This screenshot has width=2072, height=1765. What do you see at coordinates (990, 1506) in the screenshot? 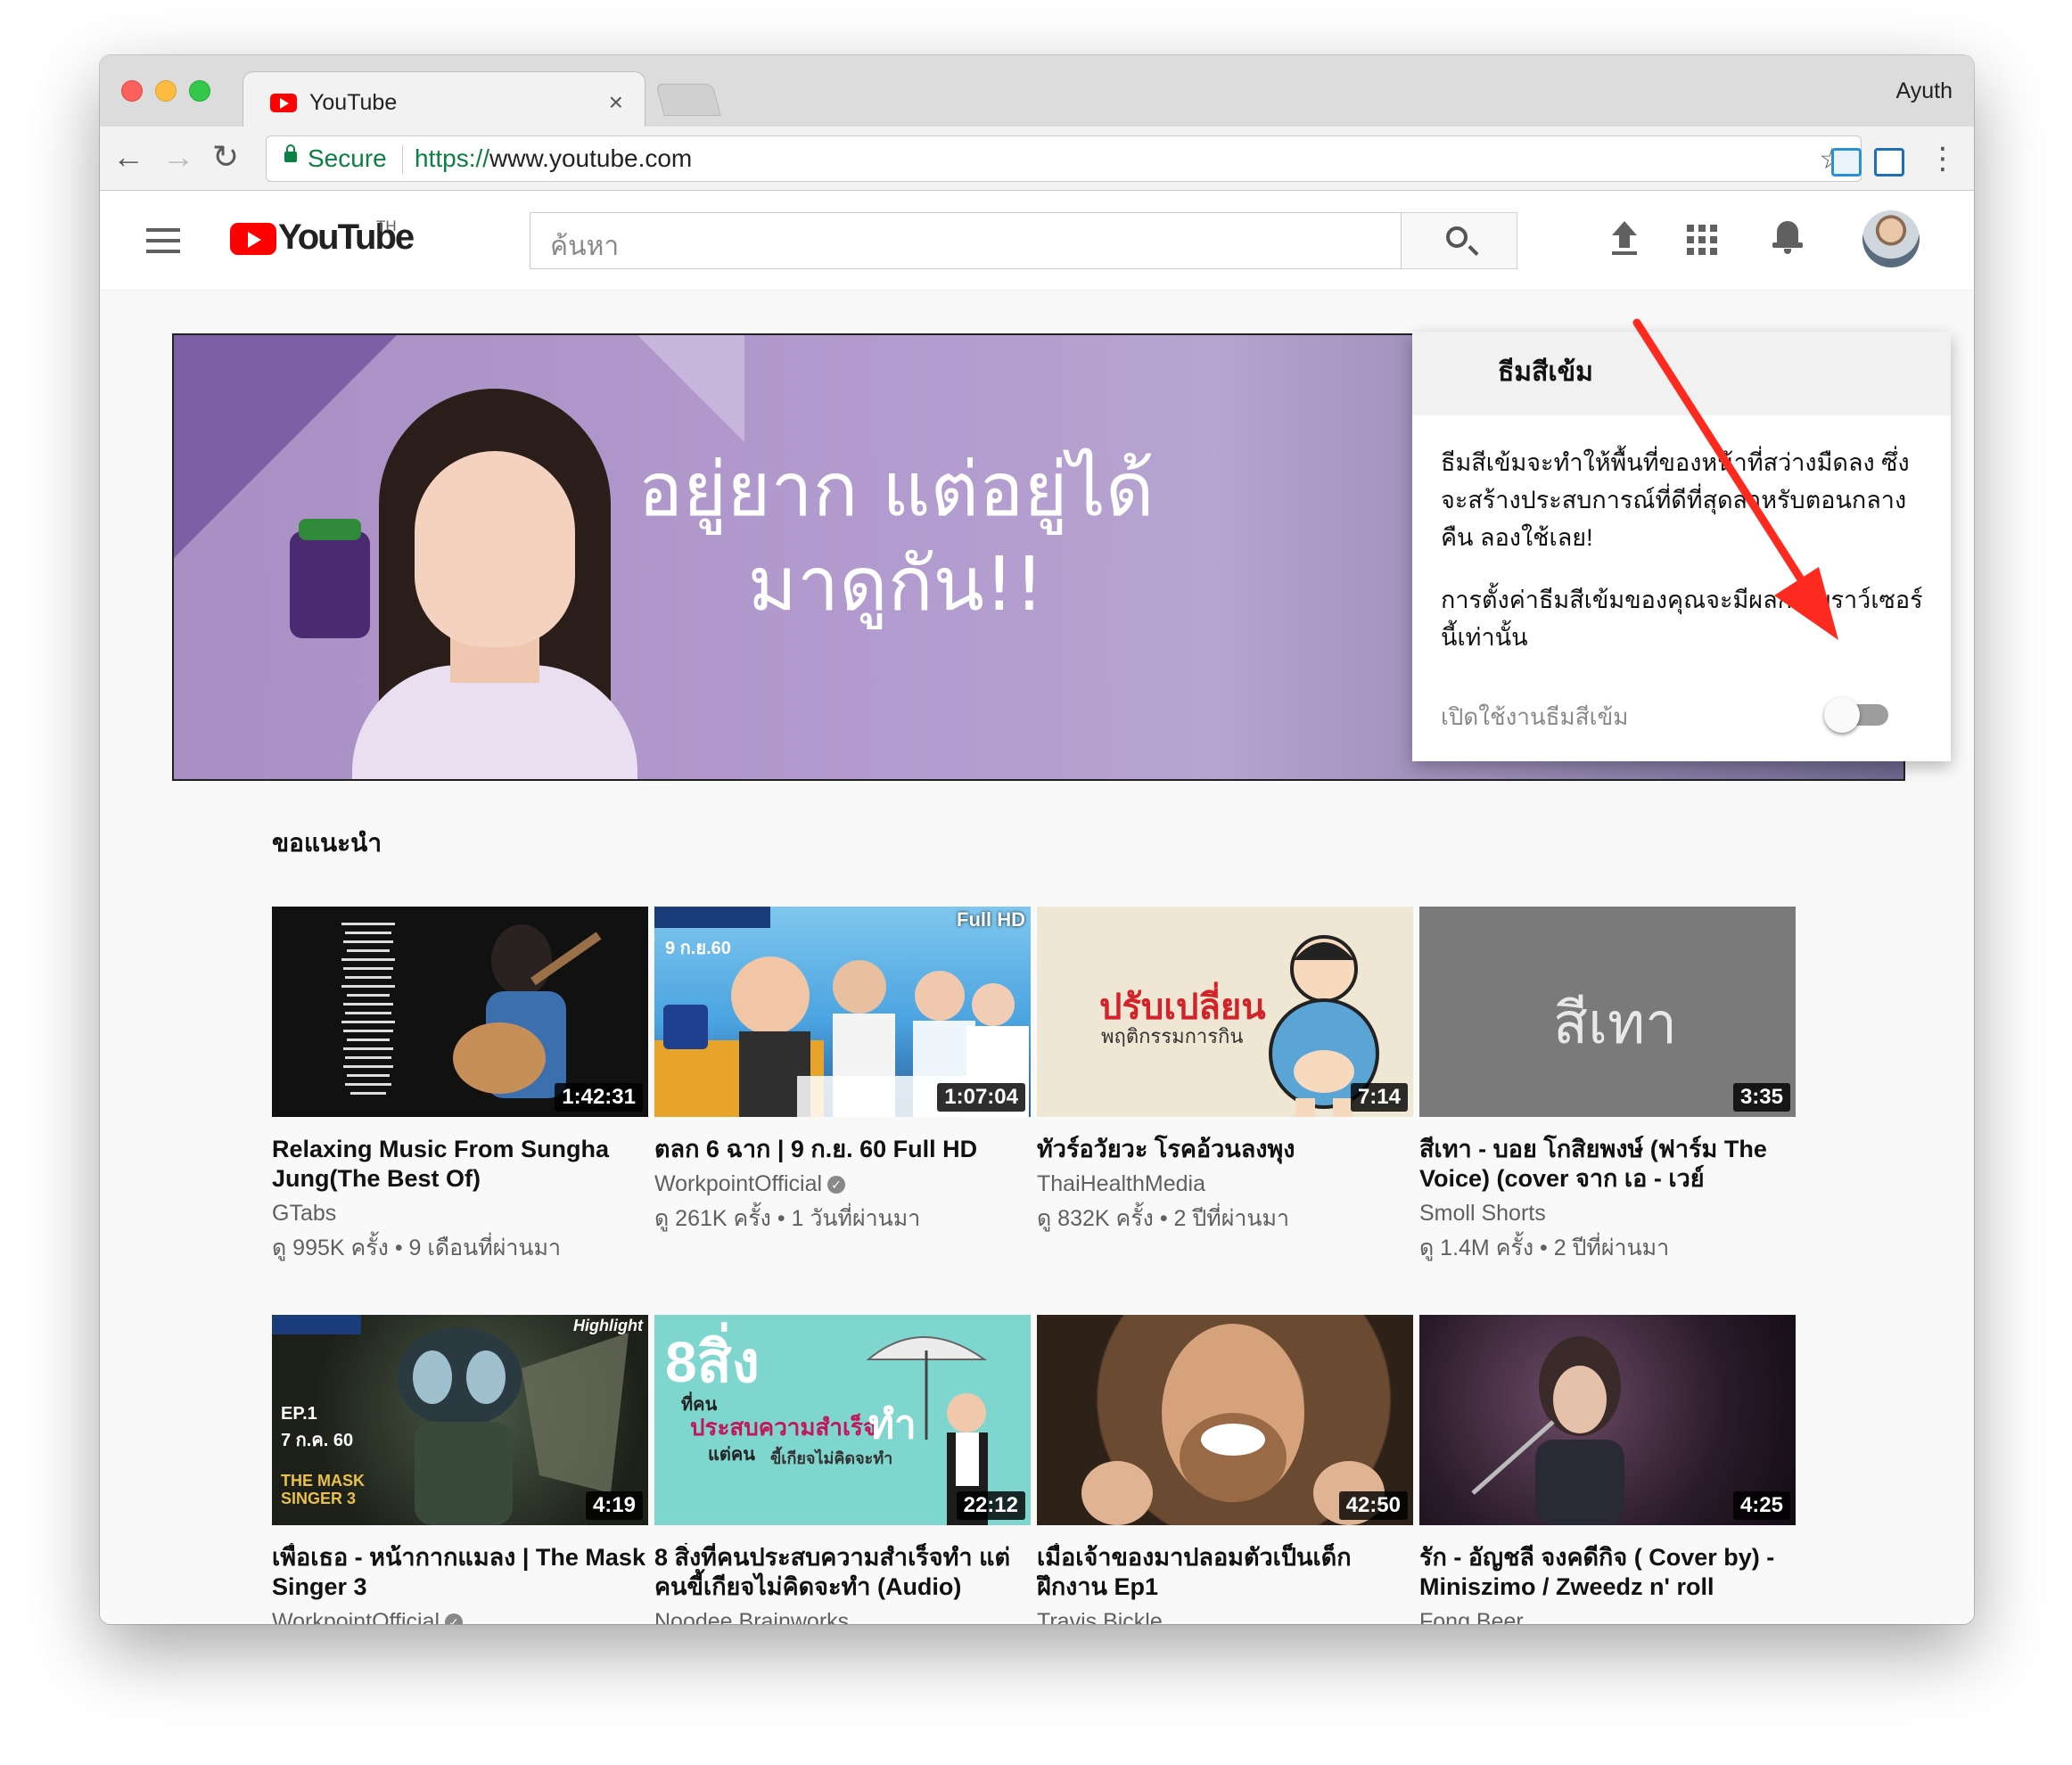
I see `video-duration: 22:12` at bounding box center [990, 1506].